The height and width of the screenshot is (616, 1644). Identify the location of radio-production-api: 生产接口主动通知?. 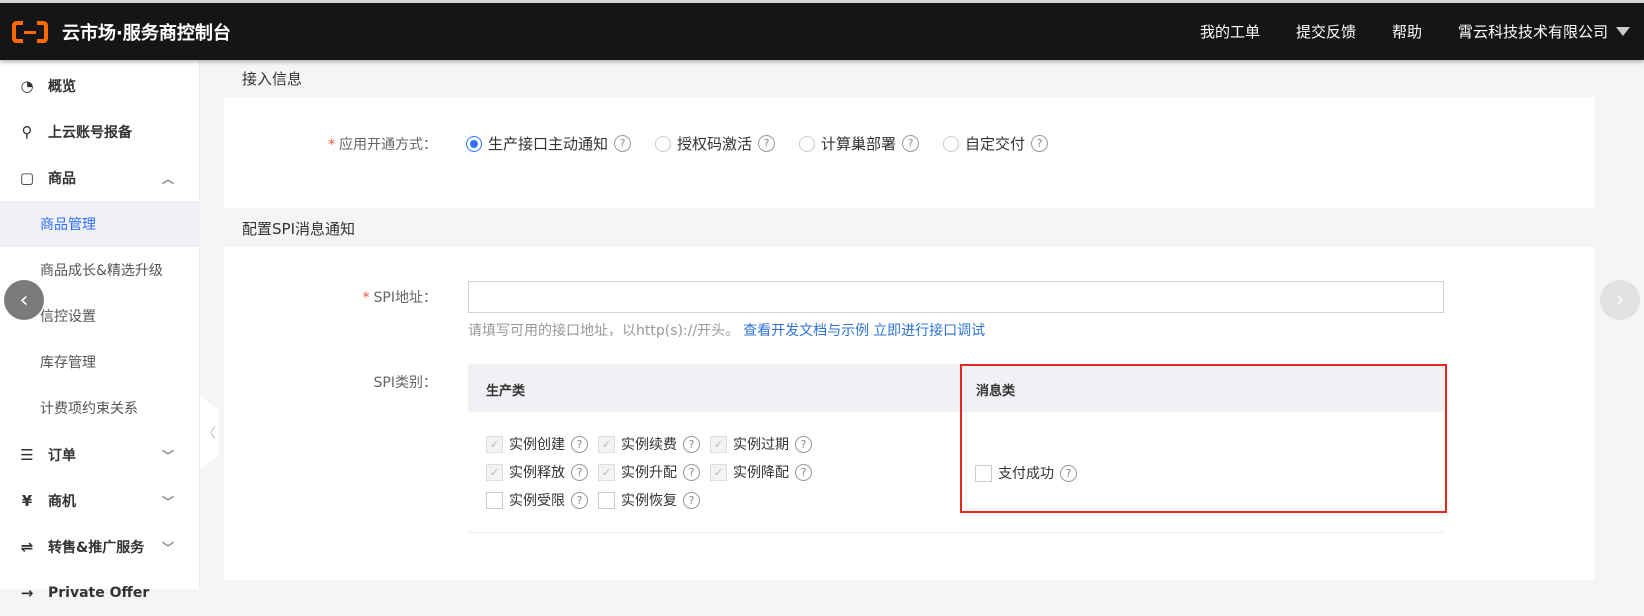
(549, 143).